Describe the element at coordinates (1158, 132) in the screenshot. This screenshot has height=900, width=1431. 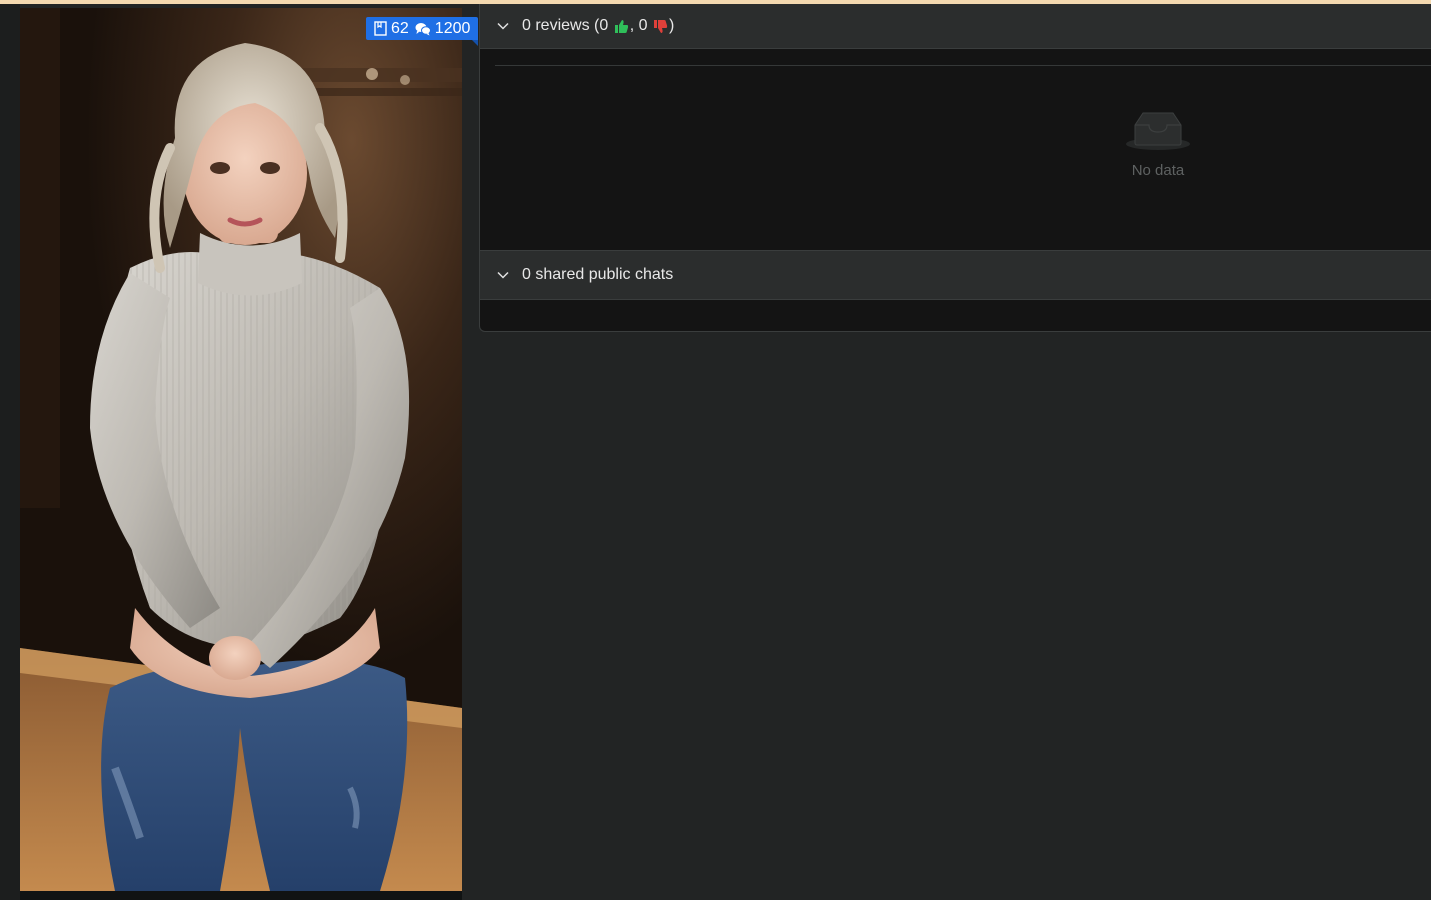
I see `inbox-icon` at that location.